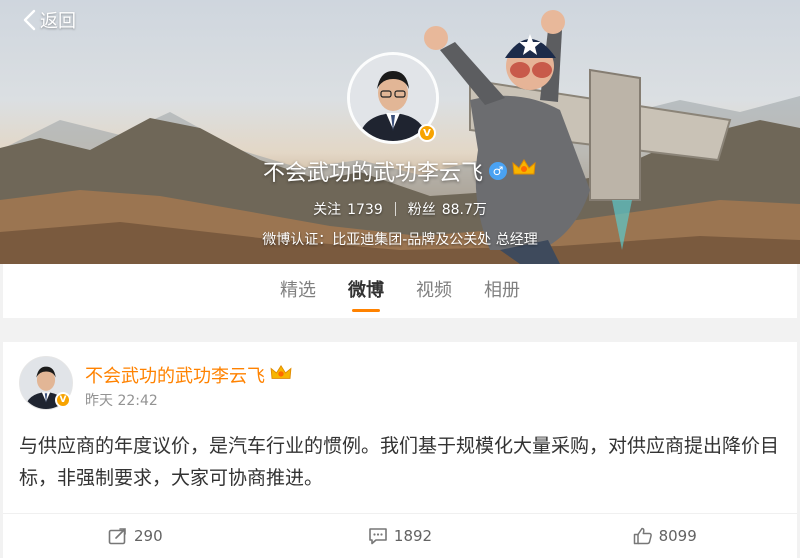  I want to click on post-author-name-row: 不会武功的武功李云飞, so click(189, 375).